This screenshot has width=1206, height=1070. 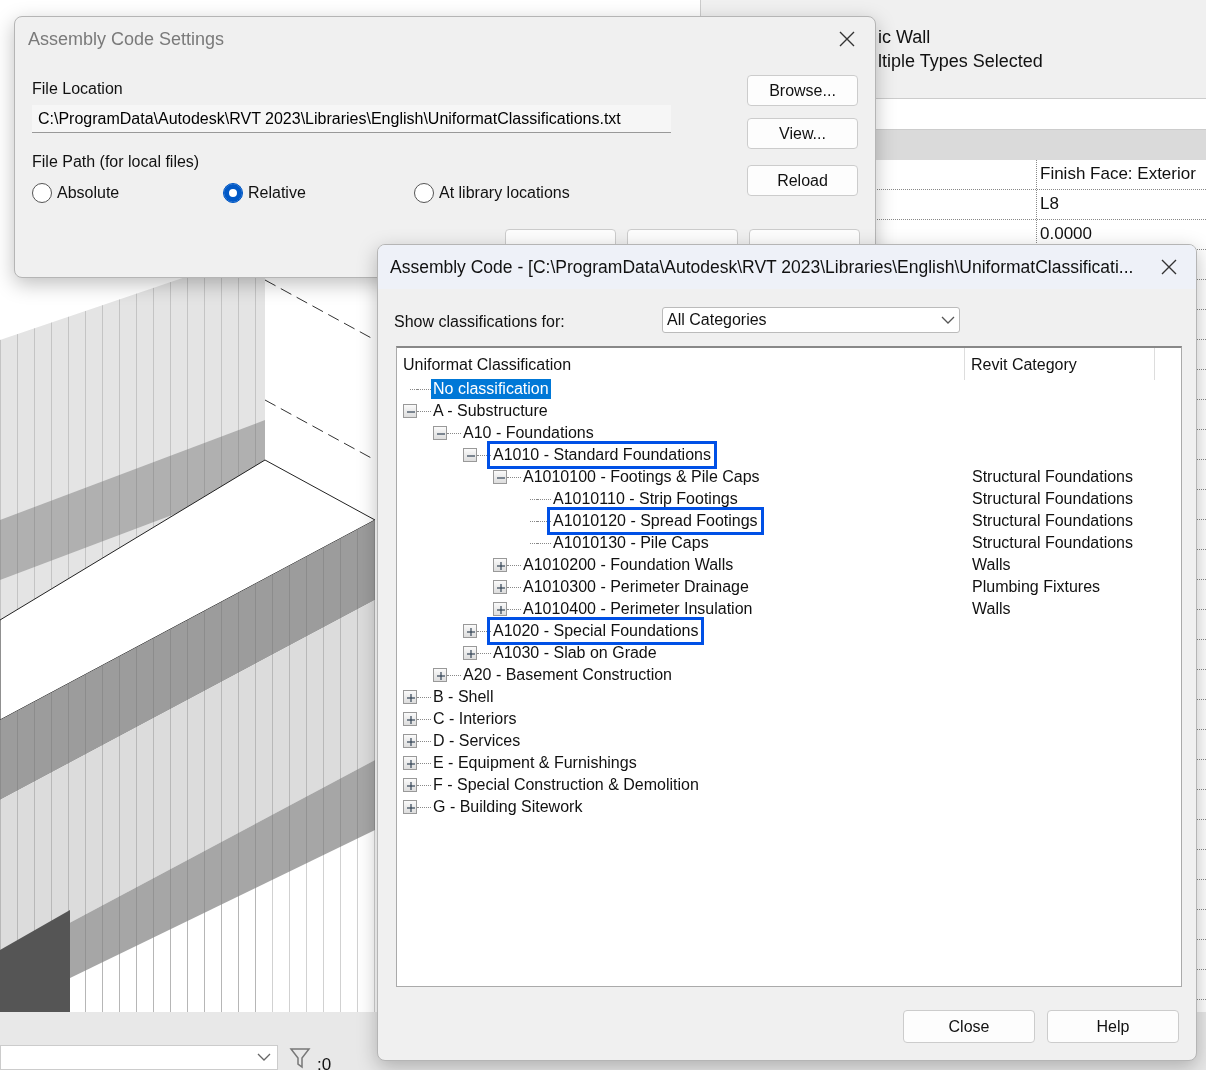 I want to click on tree-item: A10 - Foundations, so click(x=528, y=433).